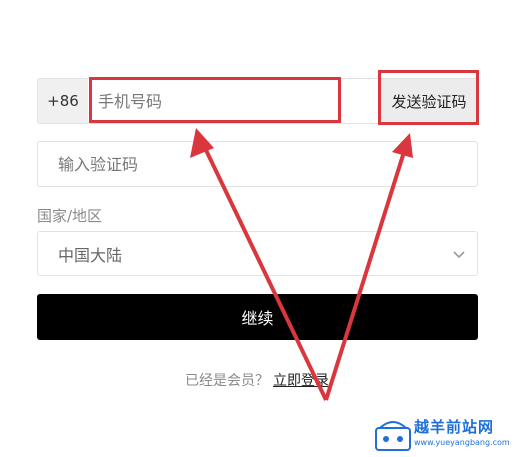  Describe the element at coordinates (70, 216) in the screenshot. I see `region-label: 国家/地区` at that location.